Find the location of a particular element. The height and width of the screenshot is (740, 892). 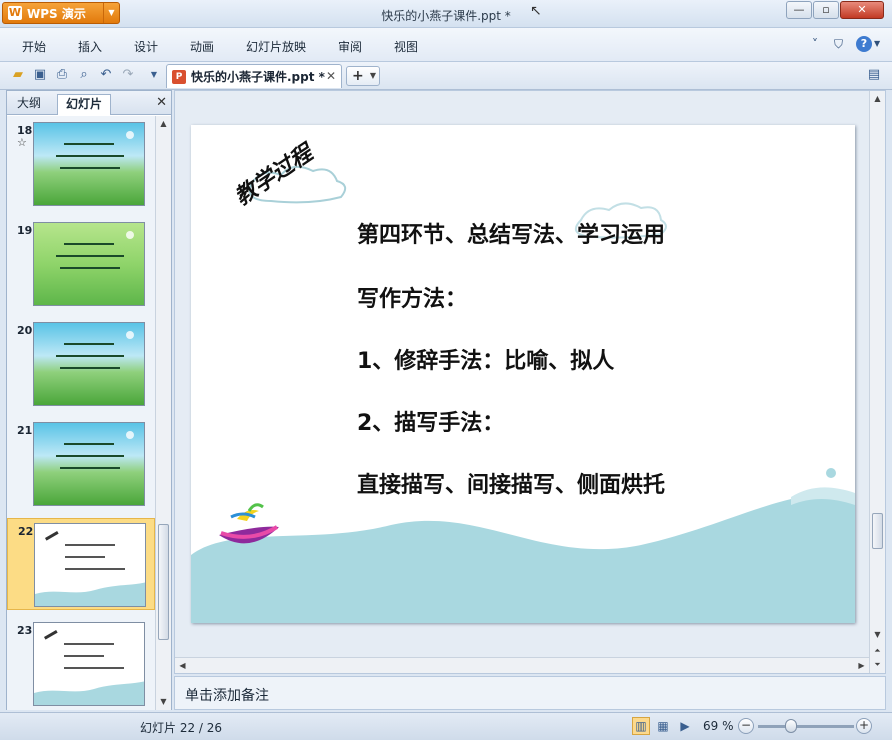

slide-line-2: 写作方法： is located at coordinates (412, 297).